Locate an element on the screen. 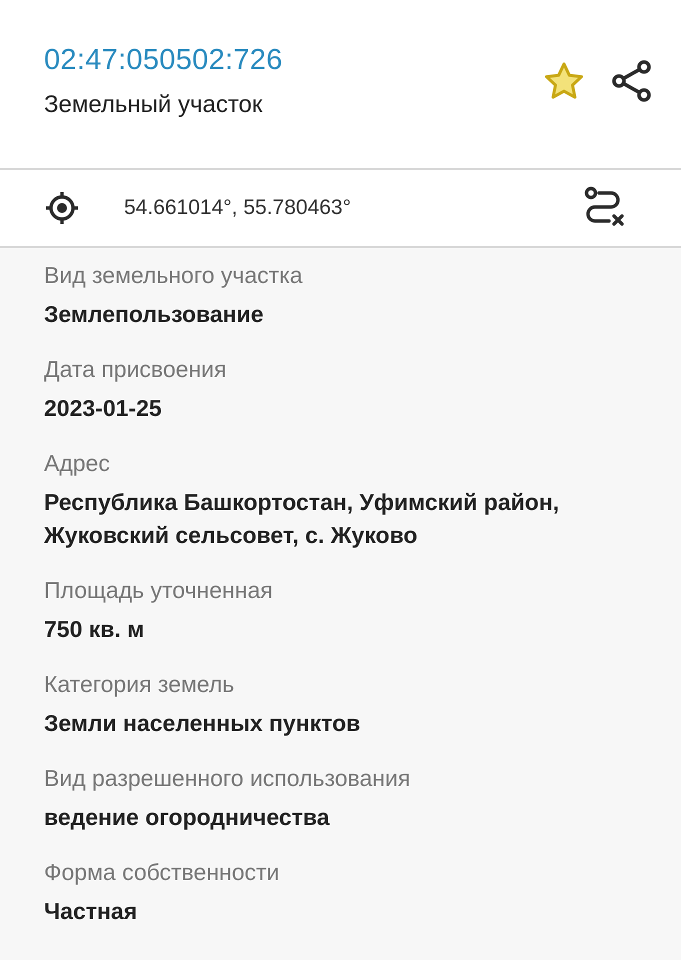 This screenshot has width=681, height=960. property-value: ведение огородничества is located at coordinates (187, 817).